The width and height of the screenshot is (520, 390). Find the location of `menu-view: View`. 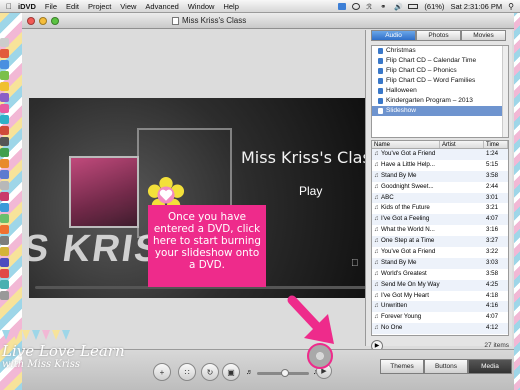

menu-view: View is located at coordinates (128, 6).